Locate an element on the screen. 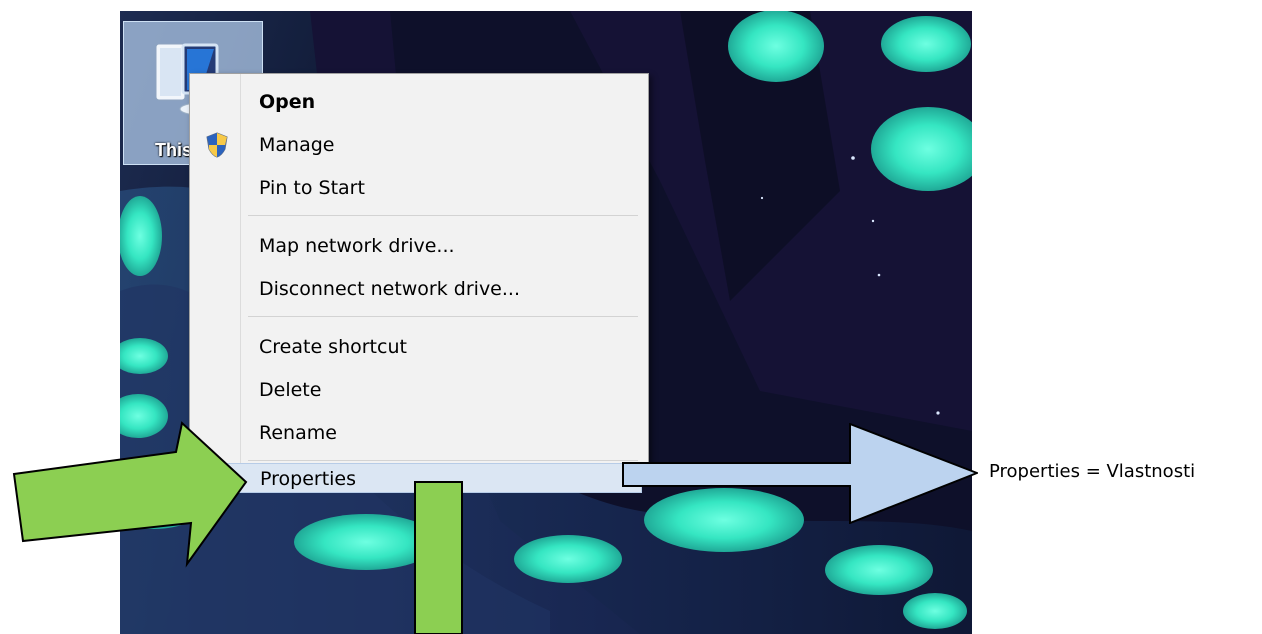 This screenshot has height=634, width=1262. menu-item-label: Open is located at coordinates (287, 102).